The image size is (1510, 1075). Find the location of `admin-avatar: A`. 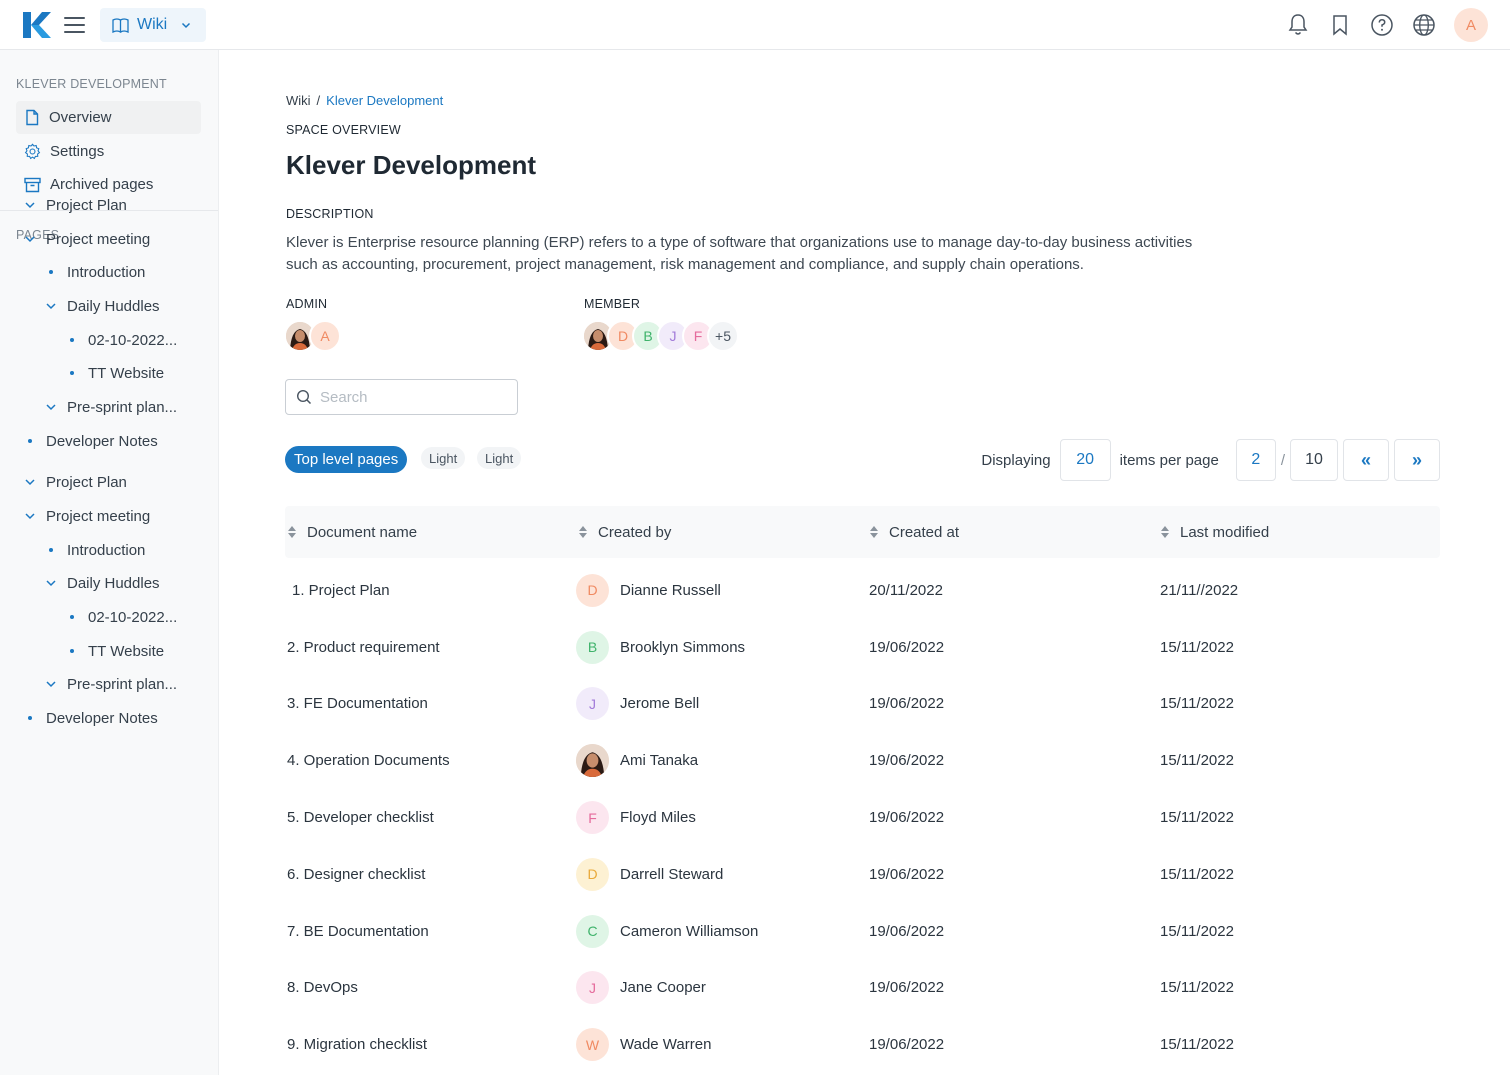

admin-avatar: A is located at coordinates (325, 336).